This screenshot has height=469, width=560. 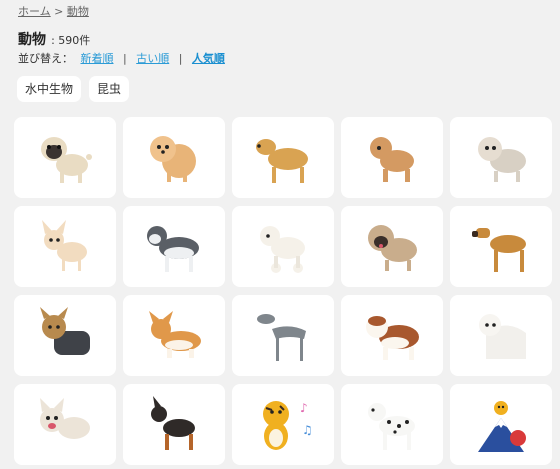 I want to click on sort-oldest-link: 古い順, so click(x=152, y=58).